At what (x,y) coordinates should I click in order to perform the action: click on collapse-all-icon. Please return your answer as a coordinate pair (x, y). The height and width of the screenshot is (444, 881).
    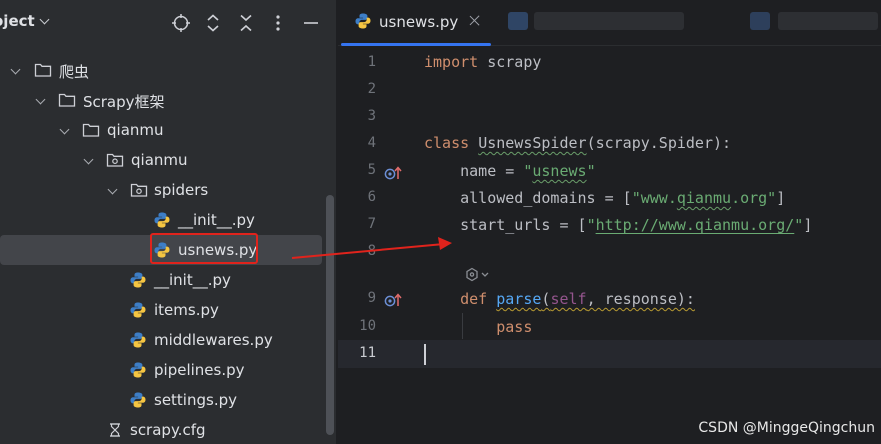
    Looking at the image, I should click on (246, 23).